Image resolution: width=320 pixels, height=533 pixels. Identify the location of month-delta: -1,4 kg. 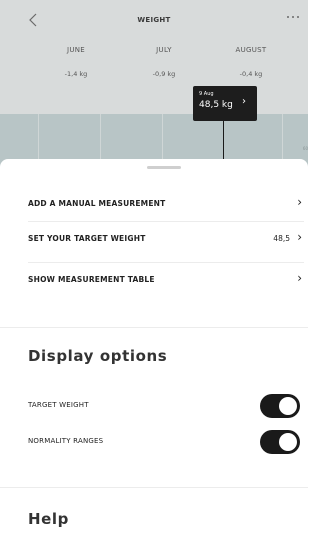
(76, 74).